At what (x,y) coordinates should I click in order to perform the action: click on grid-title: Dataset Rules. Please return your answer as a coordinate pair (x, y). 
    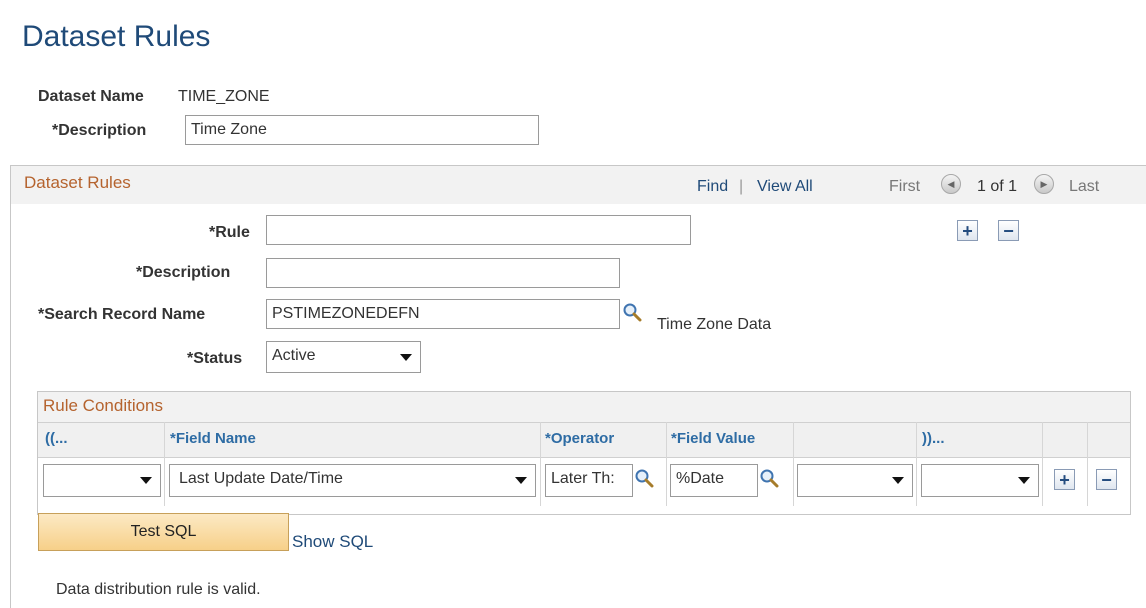
    Looking at the image, I should click on (77, 182).